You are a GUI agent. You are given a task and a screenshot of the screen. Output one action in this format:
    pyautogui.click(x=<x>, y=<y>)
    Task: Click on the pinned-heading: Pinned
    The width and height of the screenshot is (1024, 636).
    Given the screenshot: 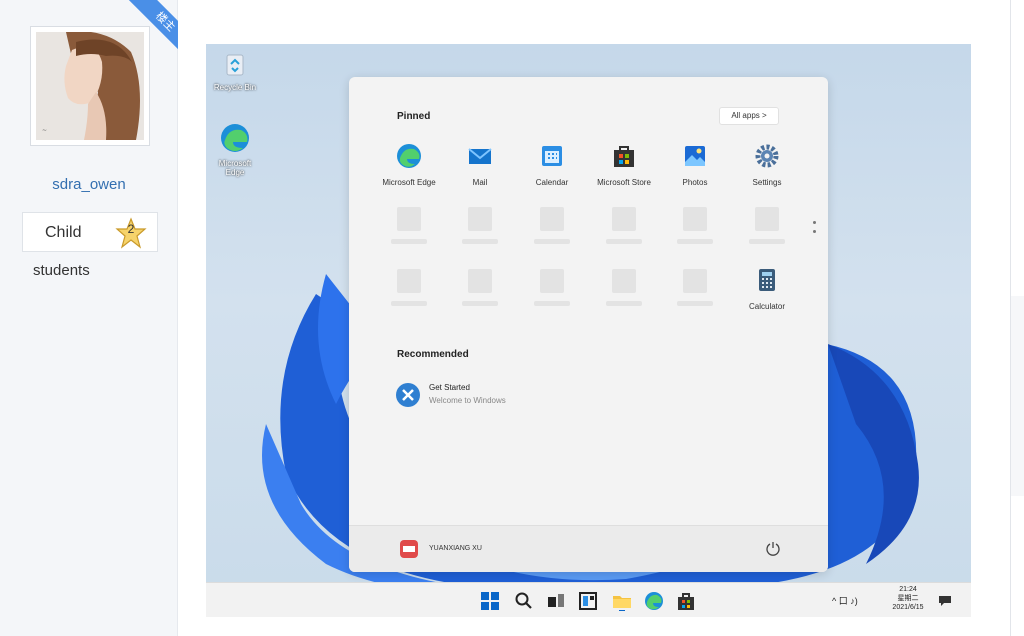 What is the action you would take?
    pyautogui.click(x=414, y=116)
    